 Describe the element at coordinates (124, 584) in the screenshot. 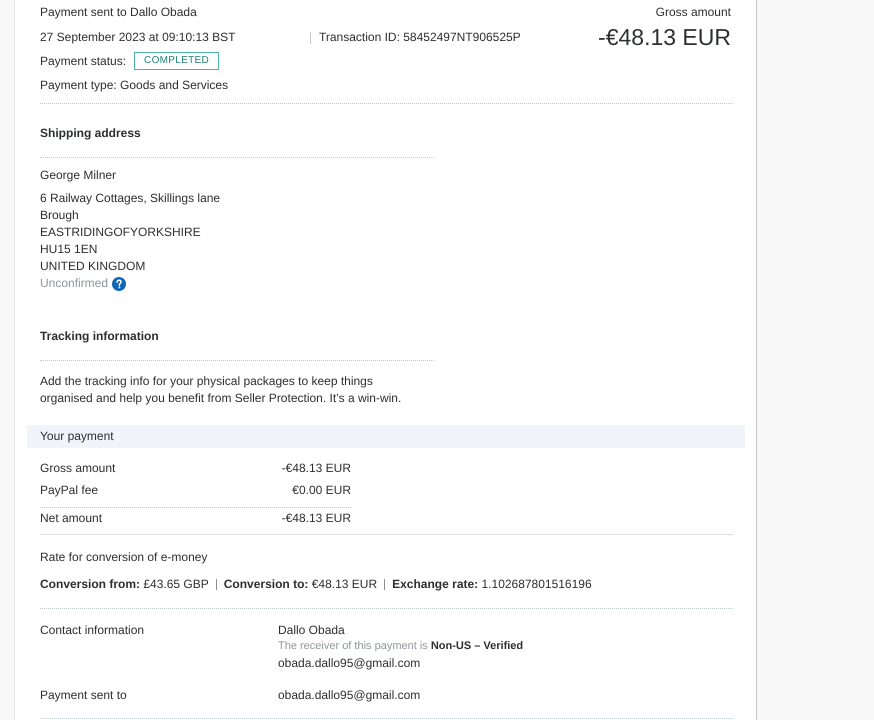

I see `conversion-detail: Conversion from: £43.65 GBP` at that location.